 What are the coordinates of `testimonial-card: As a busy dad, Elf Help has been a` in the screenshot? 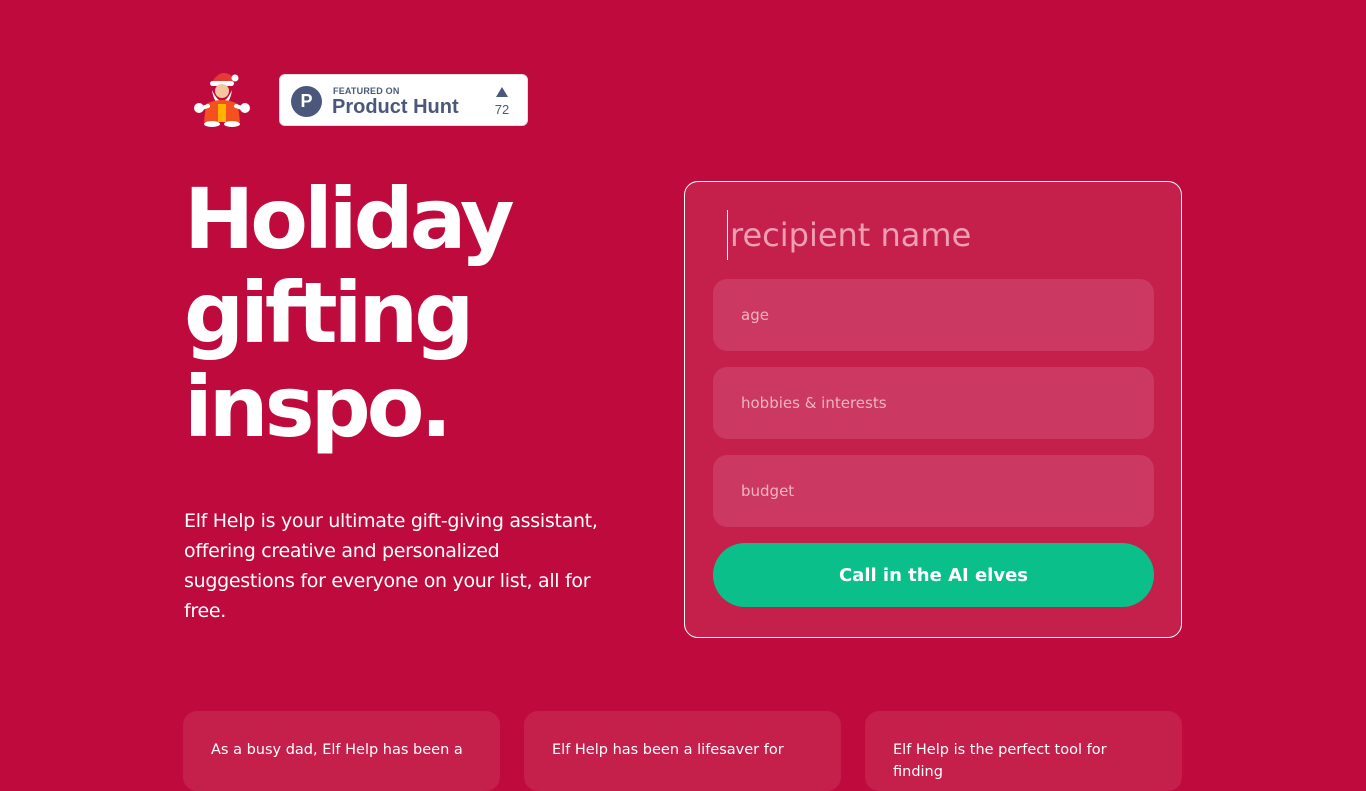 It's located at (341, 751).